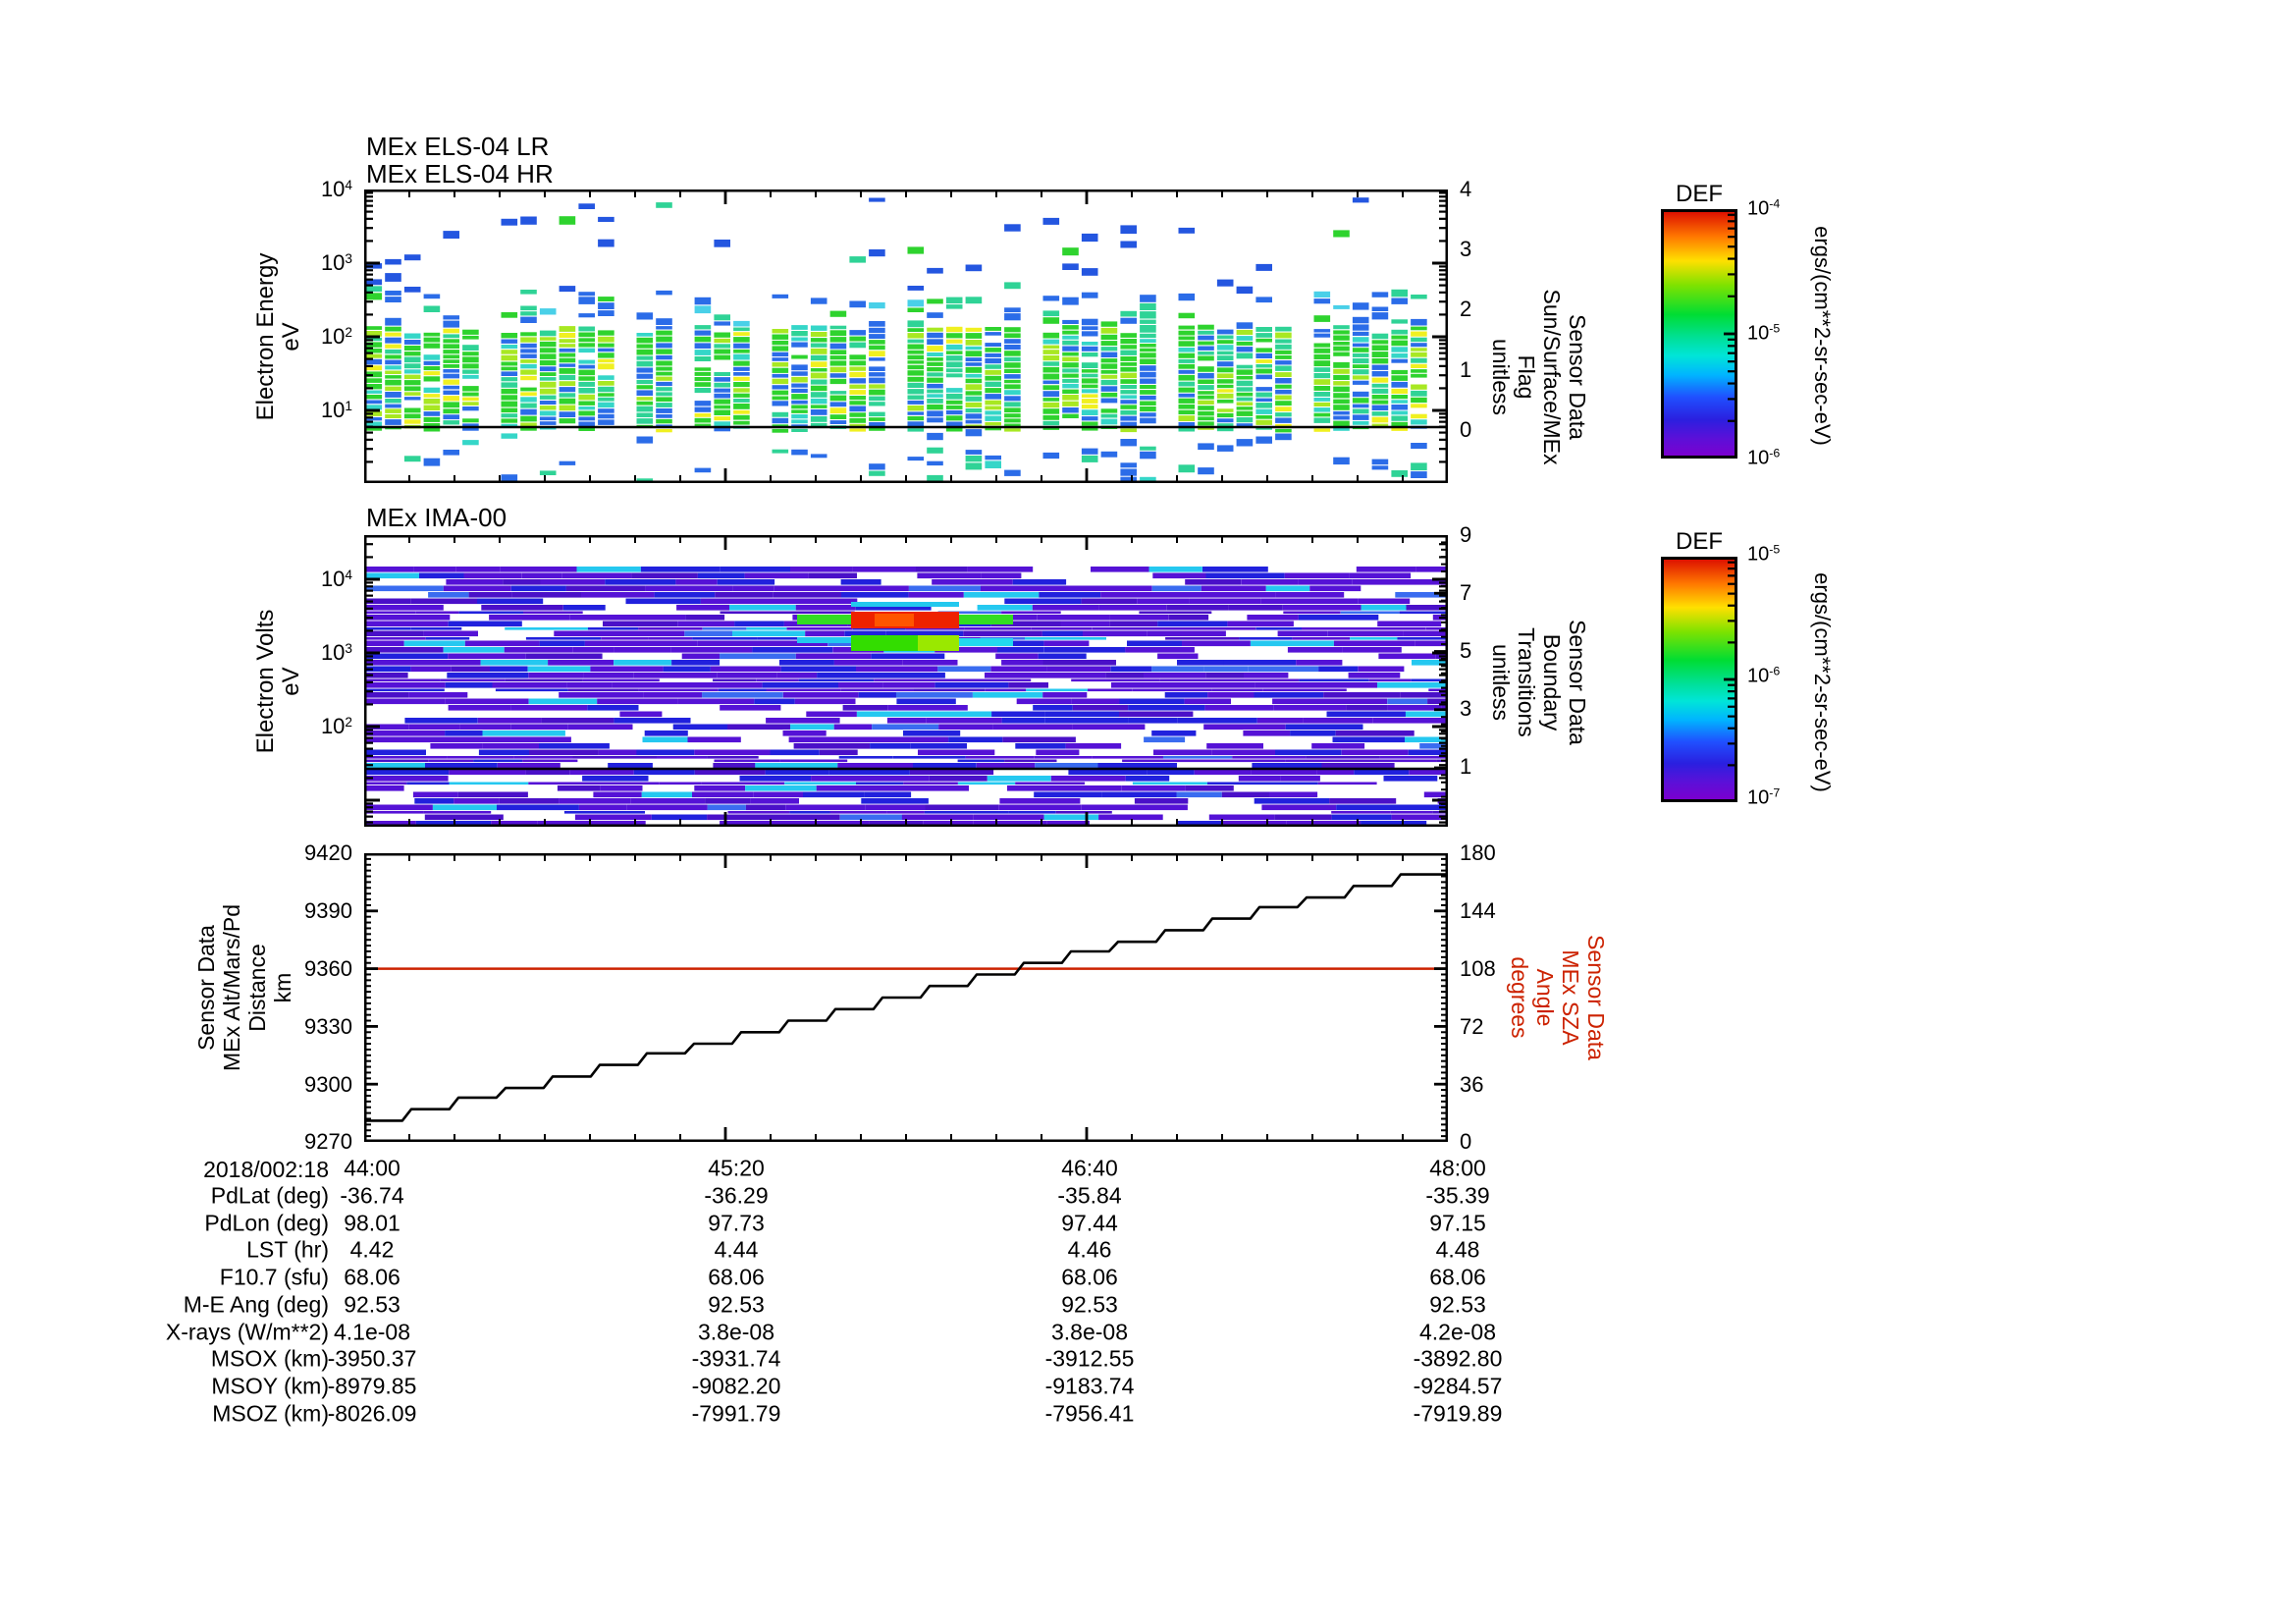 This screenshot has height=1623, width=2296. Describe the element at coordinates (278, 681) in the screenshot. I see `ima-y-axis-label: Electron Volts eV` at that location.